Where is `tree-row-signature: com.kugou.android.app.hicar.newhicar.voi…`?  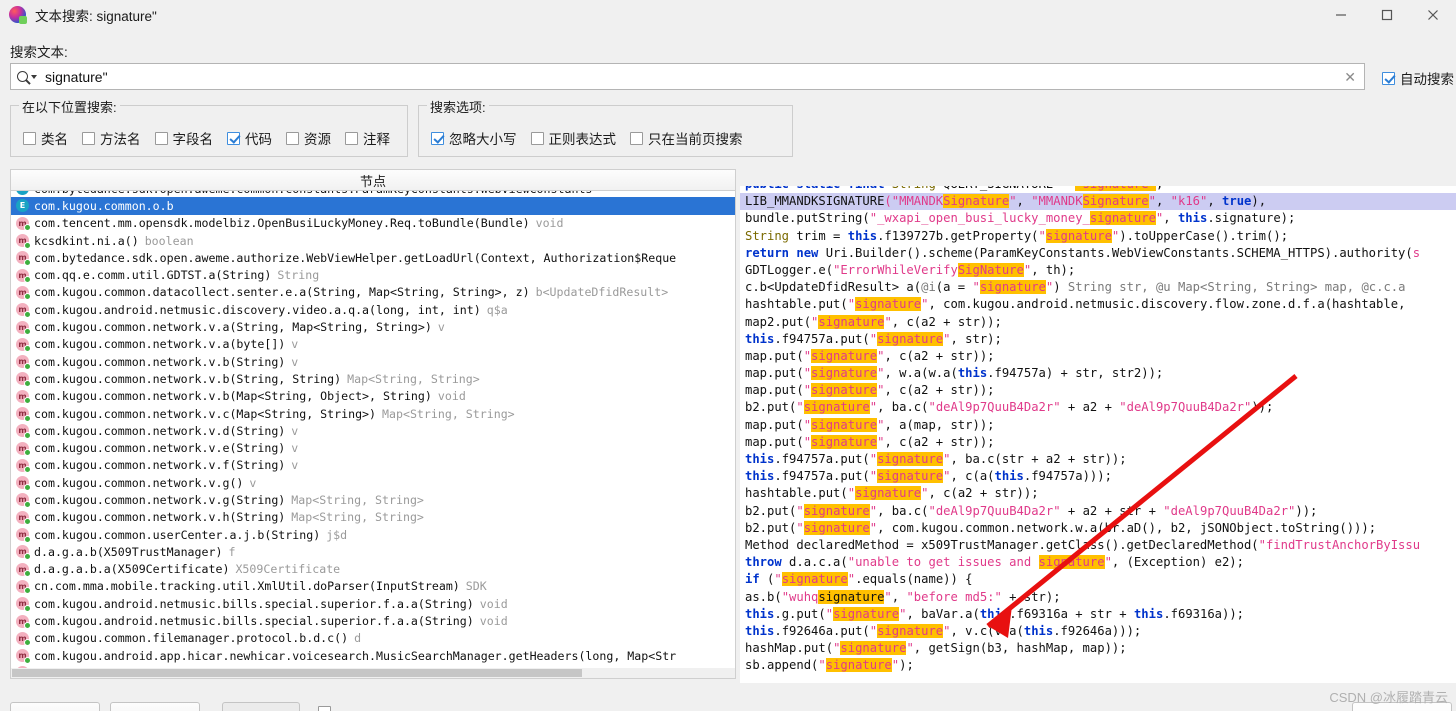 tree-row-signature: com.kugou.android.app.hicar.newhicar.voi… is located at coordinates (355, 655).